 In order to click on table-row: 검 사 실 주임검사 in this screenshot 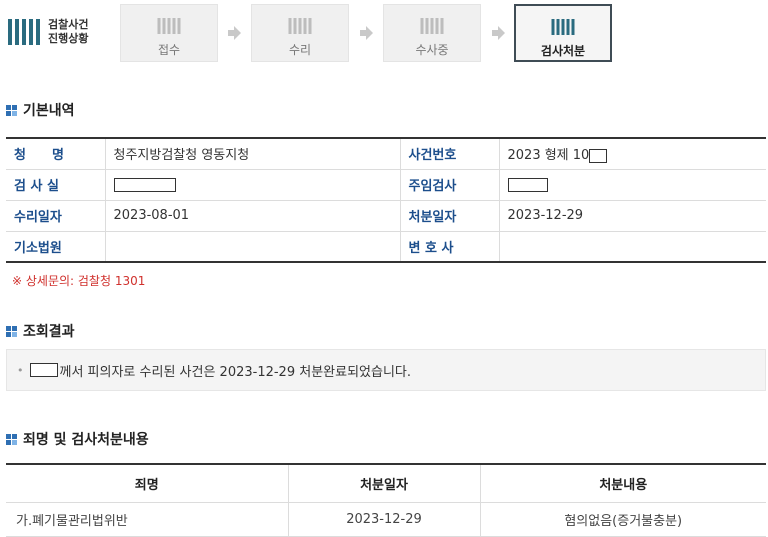, I will do `click(386, 185)`.